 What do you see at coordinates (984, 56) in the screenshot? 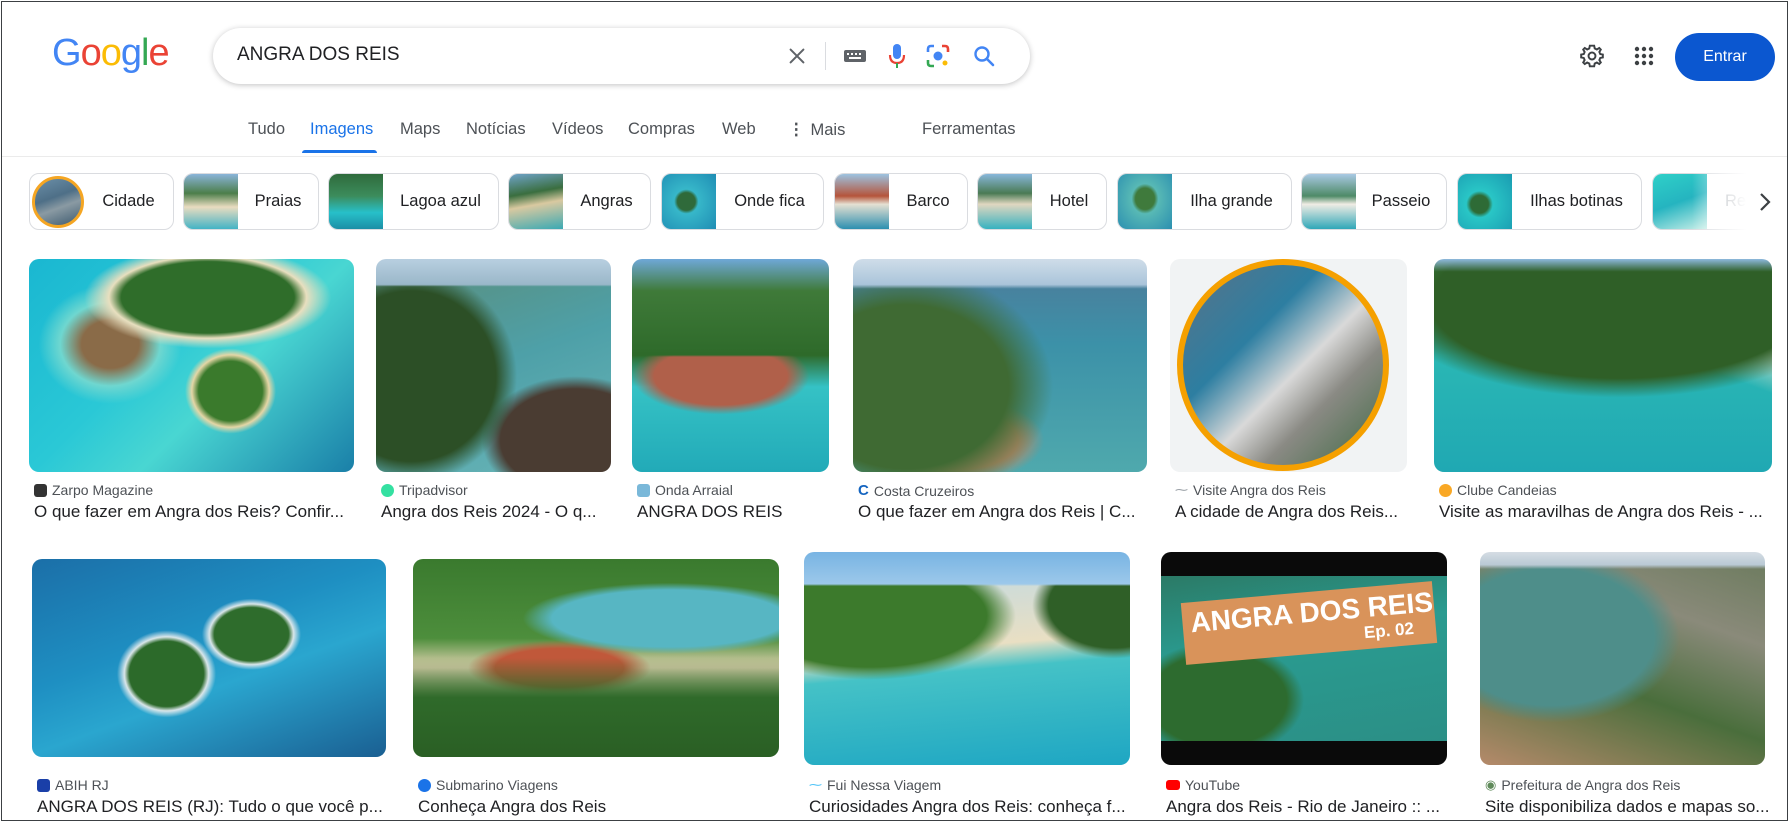
I see `search-icon` at bounding box center [984, 56].